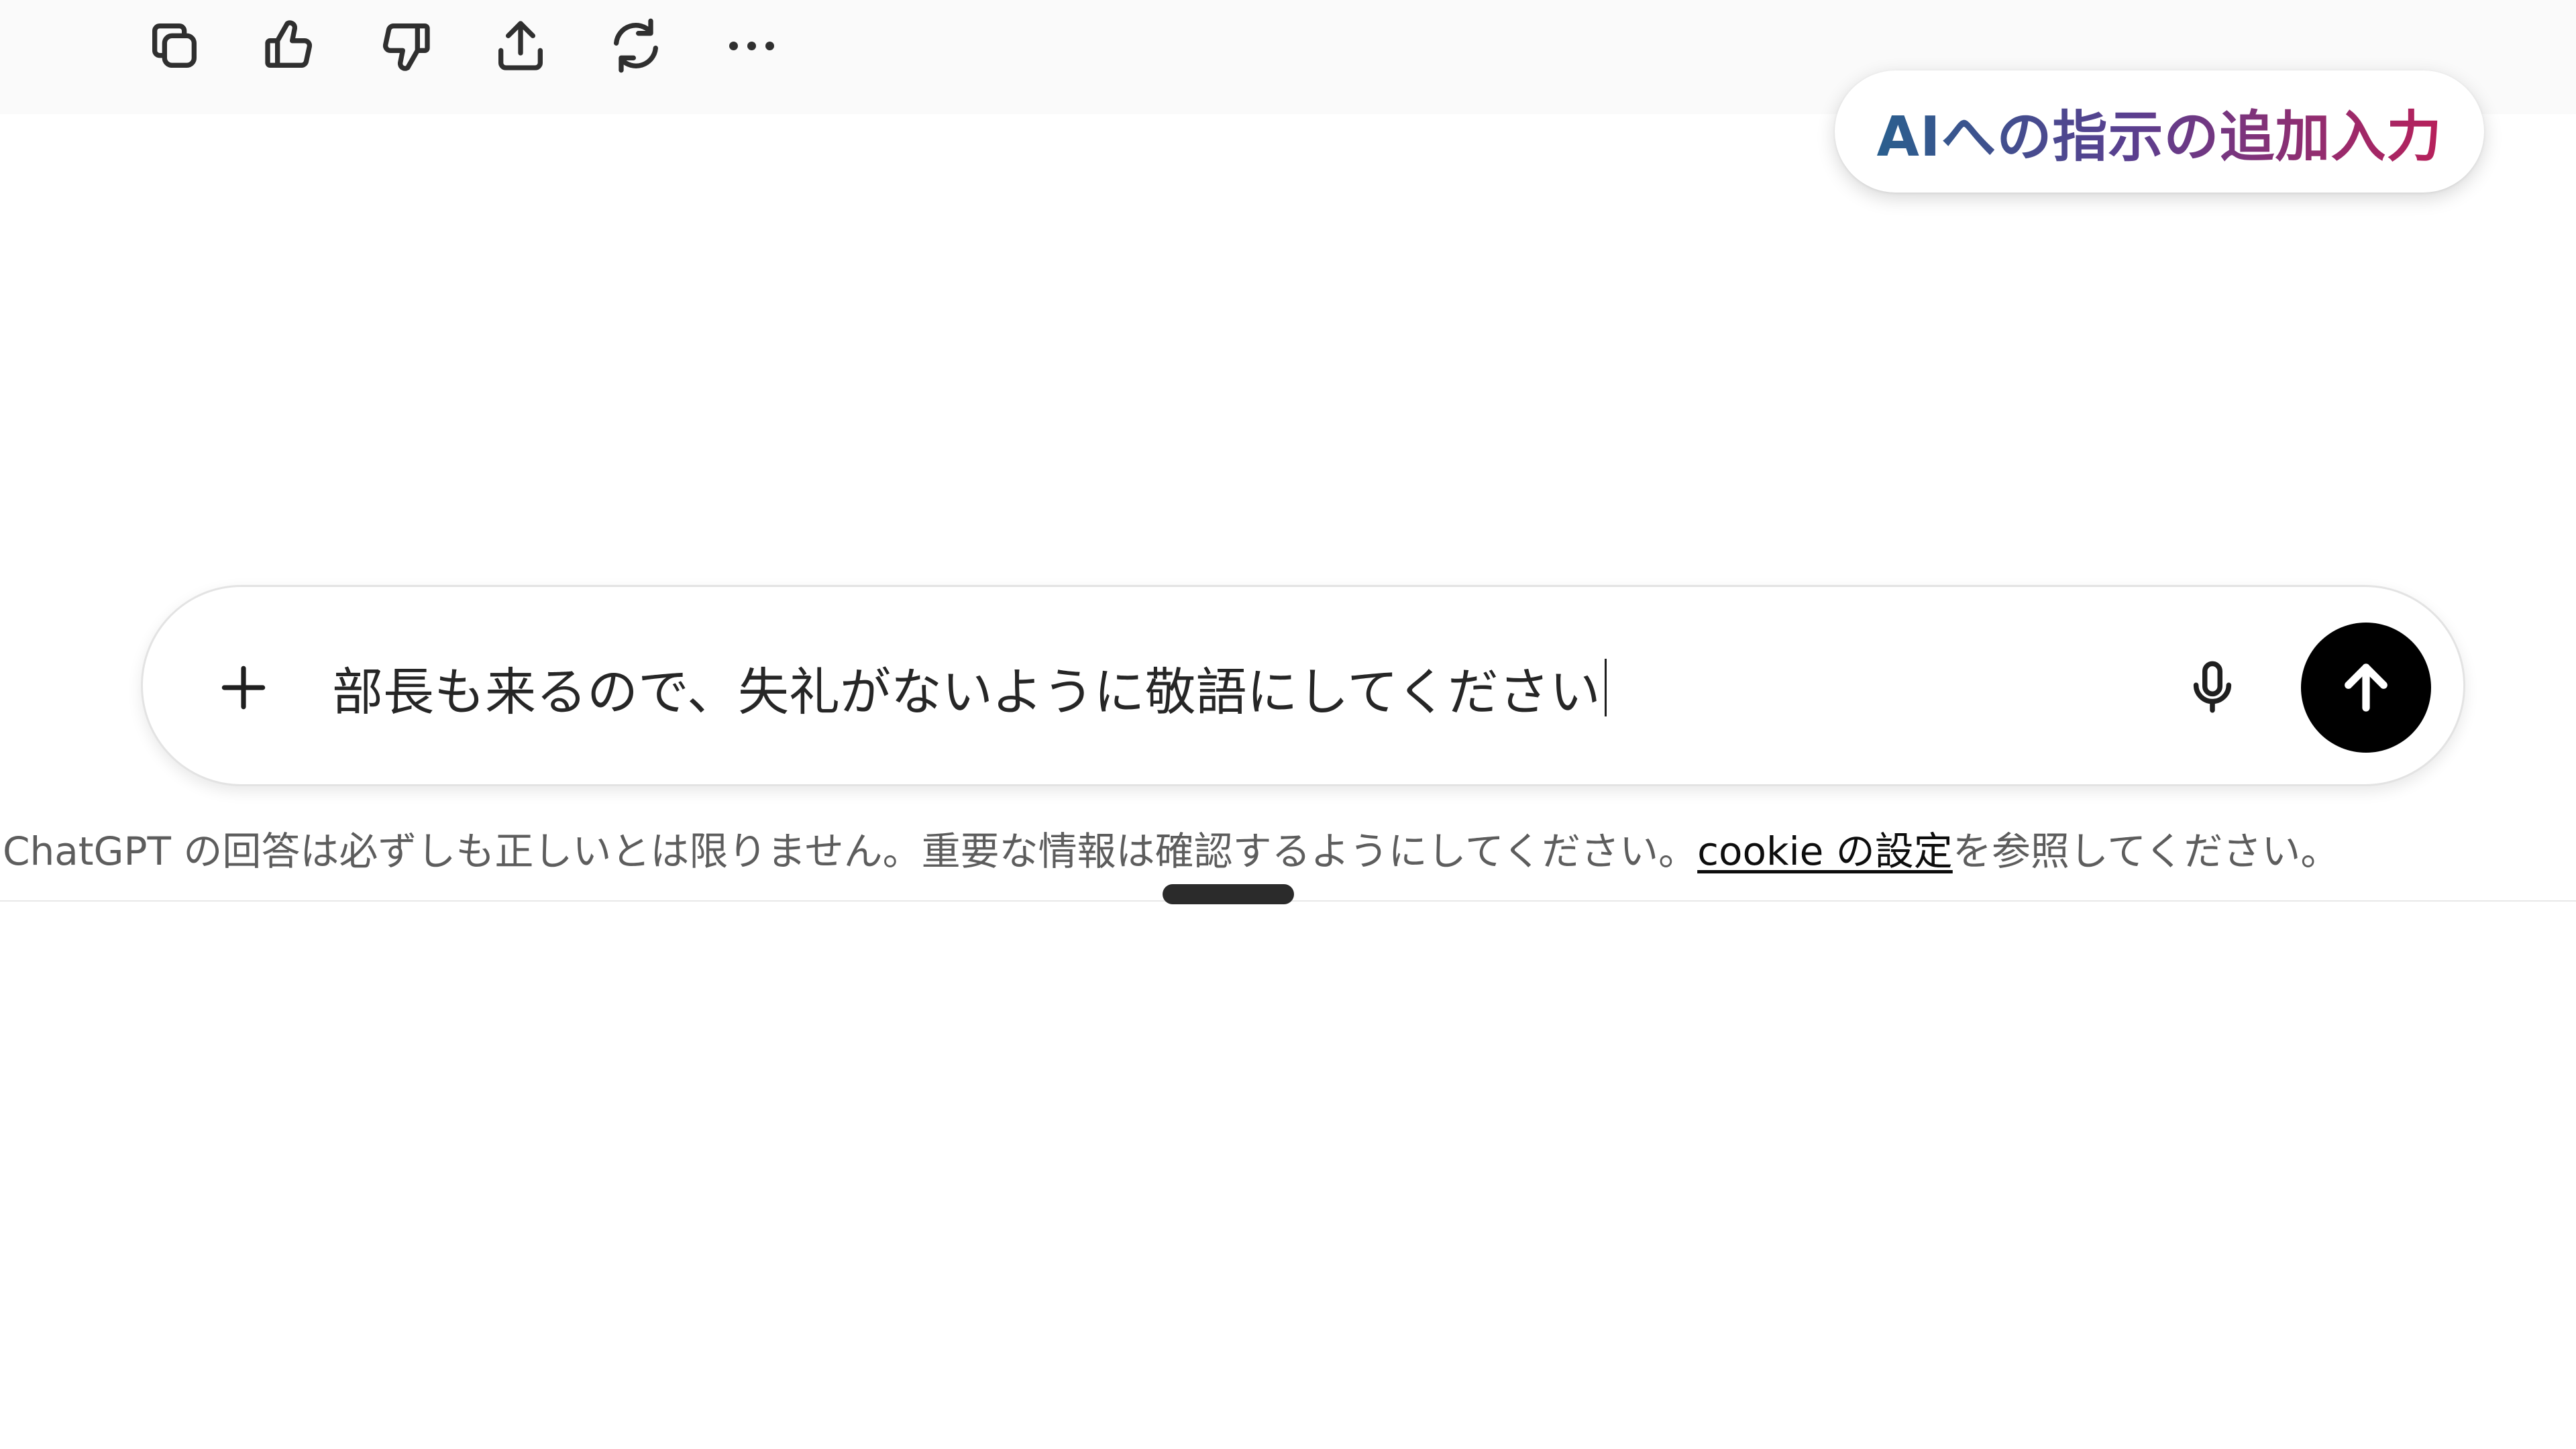  I want to click on prompt-composer: 部長も来るので、失礼がないように敬語にしてください, so click(1303, 685).